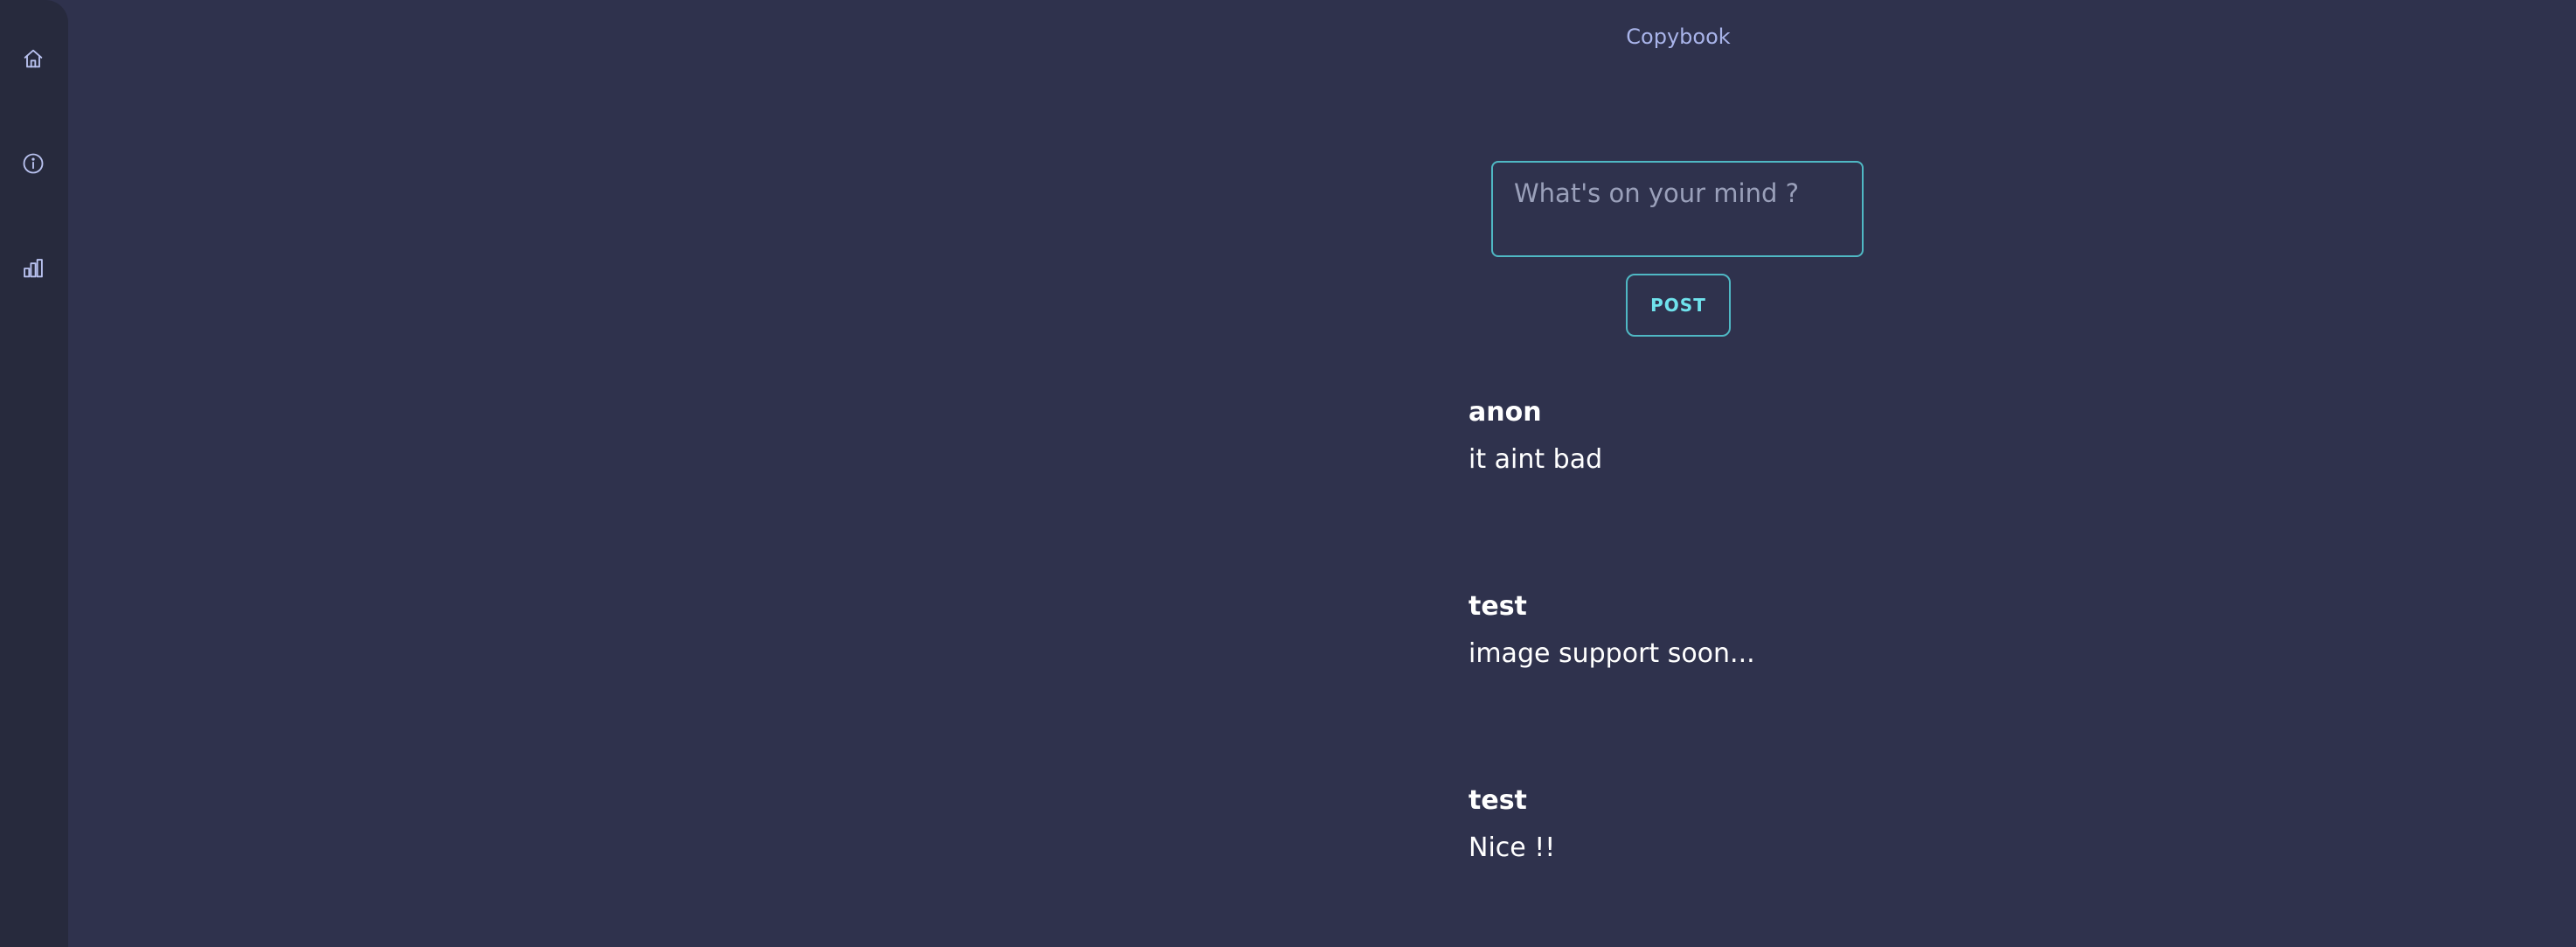 Image resolution: width=2576 pixels, height=947 pixels. I want to click on nav-home, so click(33, 58).